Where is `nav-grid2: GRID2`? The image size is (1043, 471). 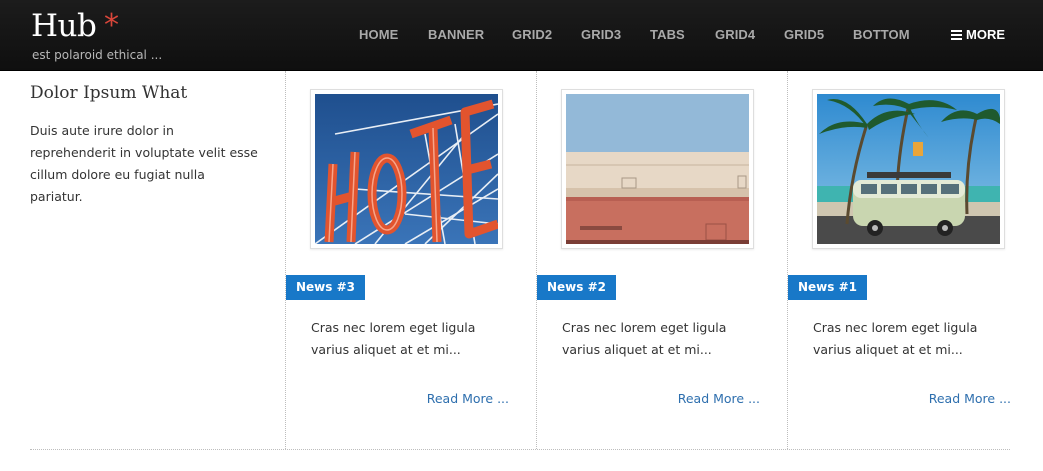
nav-grid2: GRID2 is located at coordinates (532, 34).